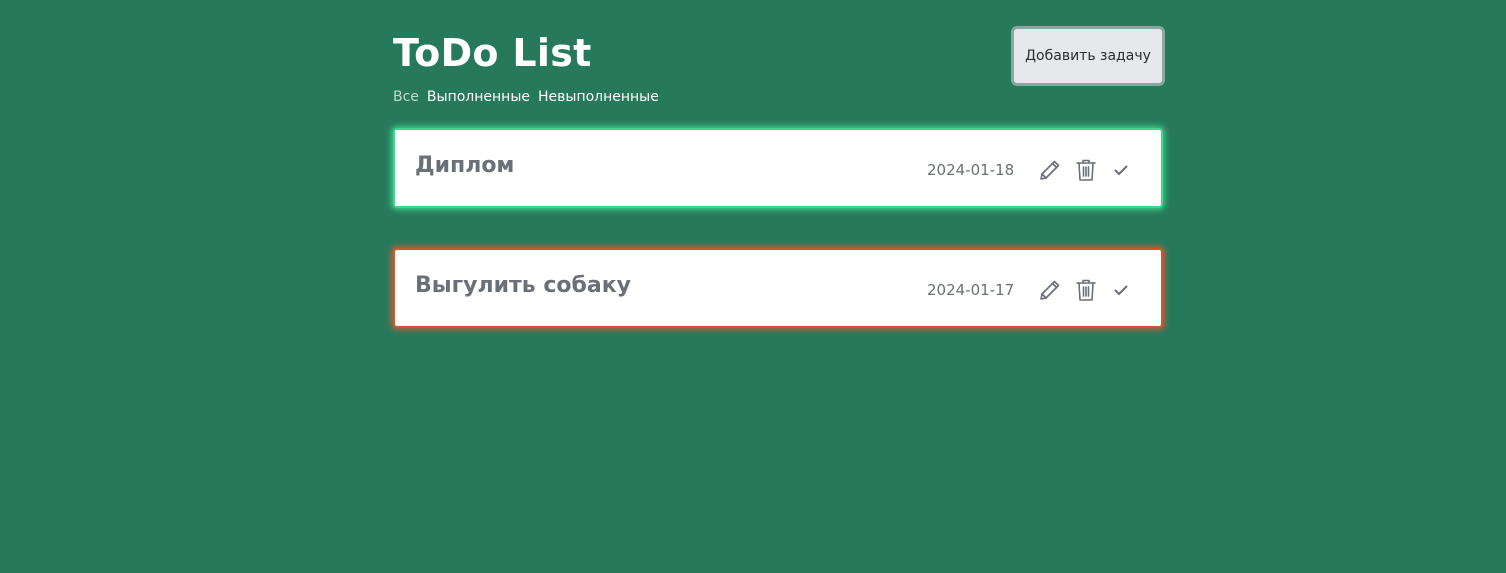  Describe the element at coordinates (598, 97) in the screenshot. I see `filter-incomplete: Невыполненные` at that location.